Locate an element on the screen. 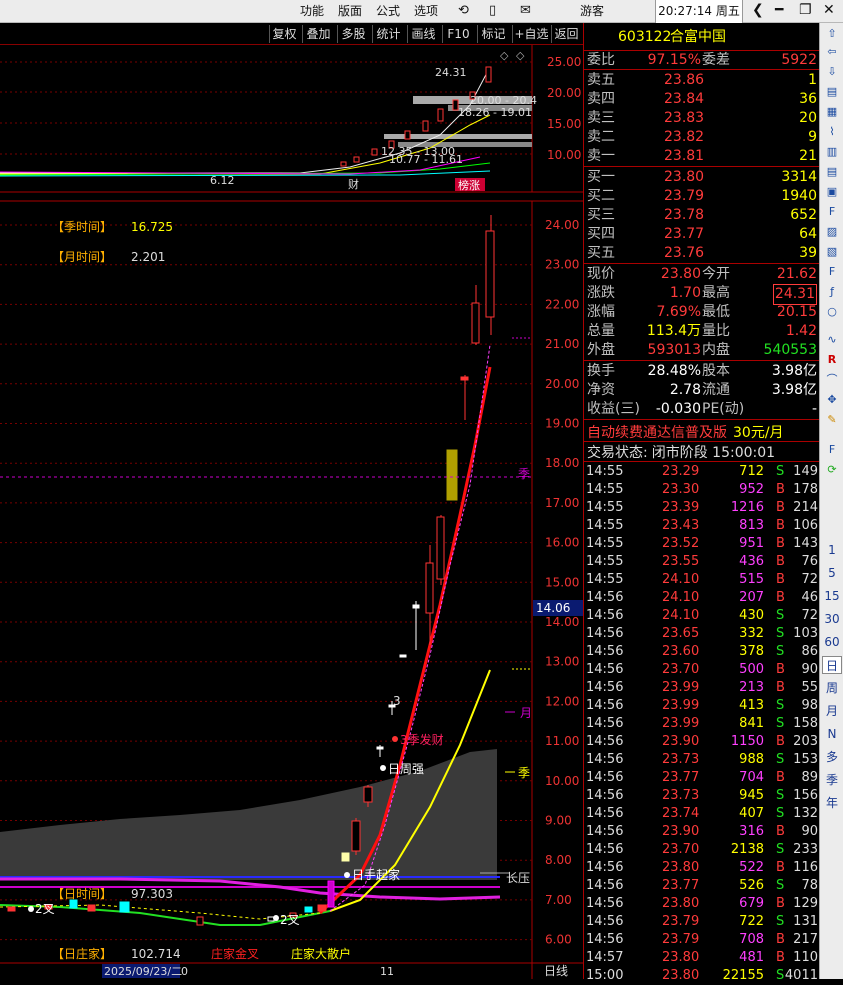 This screenshot has height=985, width=843. user-label: 游客 is located at coordinates (592, 11).